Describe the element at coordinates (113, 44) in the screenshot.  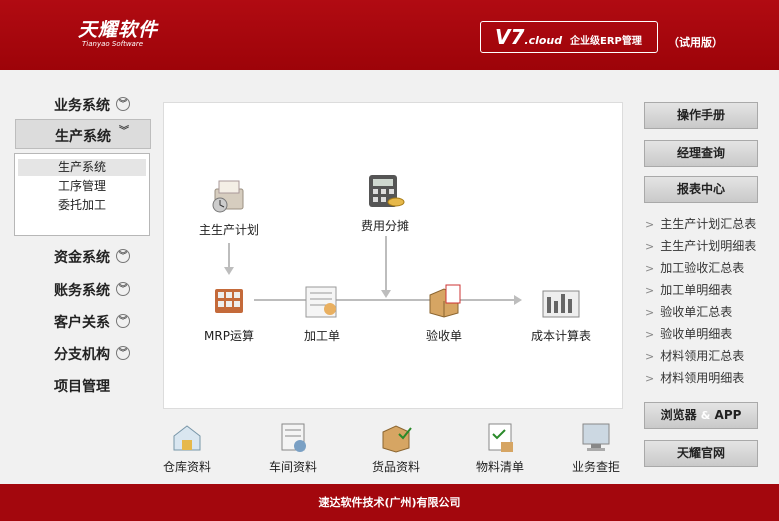
I see `logo-en: Tianyao Software` at that location.